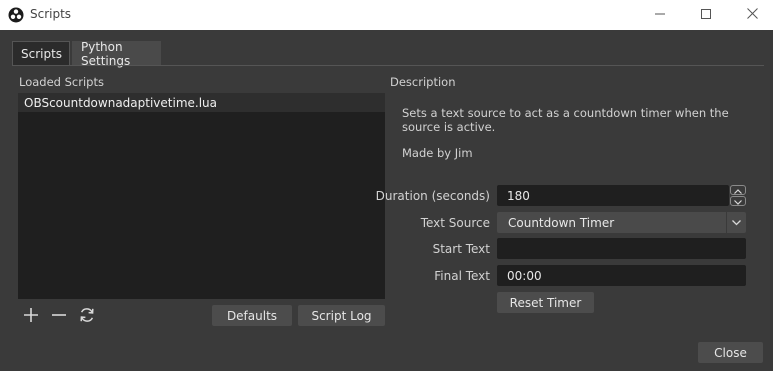  What do you see at coordinates (524, 275) in the screenshot?
I see `final-text-value: 00:00` at bounding box center [524, 275].